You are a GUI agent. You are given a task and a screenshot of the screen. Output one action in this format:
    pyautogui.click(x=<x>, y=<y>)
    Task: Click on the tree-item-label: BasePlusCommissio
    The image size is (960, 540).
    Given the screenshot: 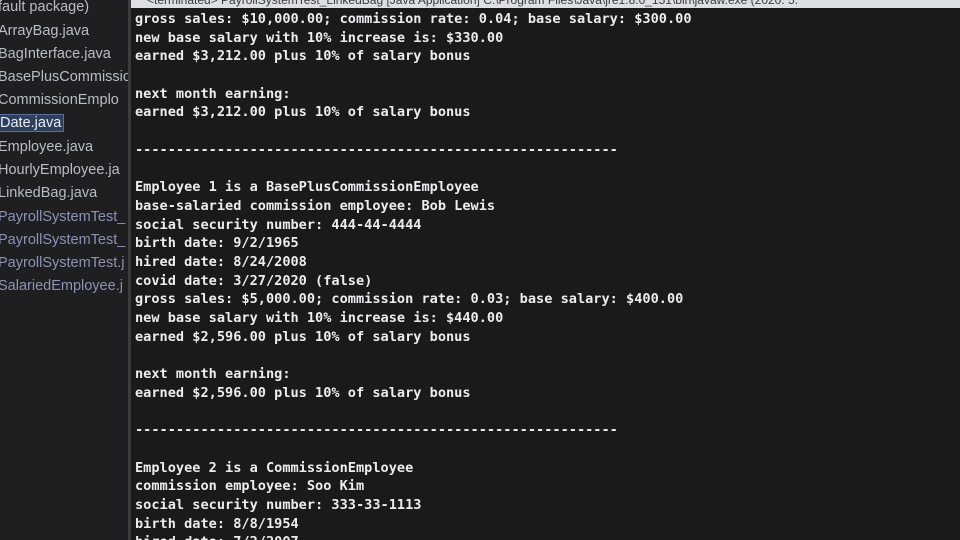 What is the action you would take?
    pyautogui.click(x=64, y=77)
    